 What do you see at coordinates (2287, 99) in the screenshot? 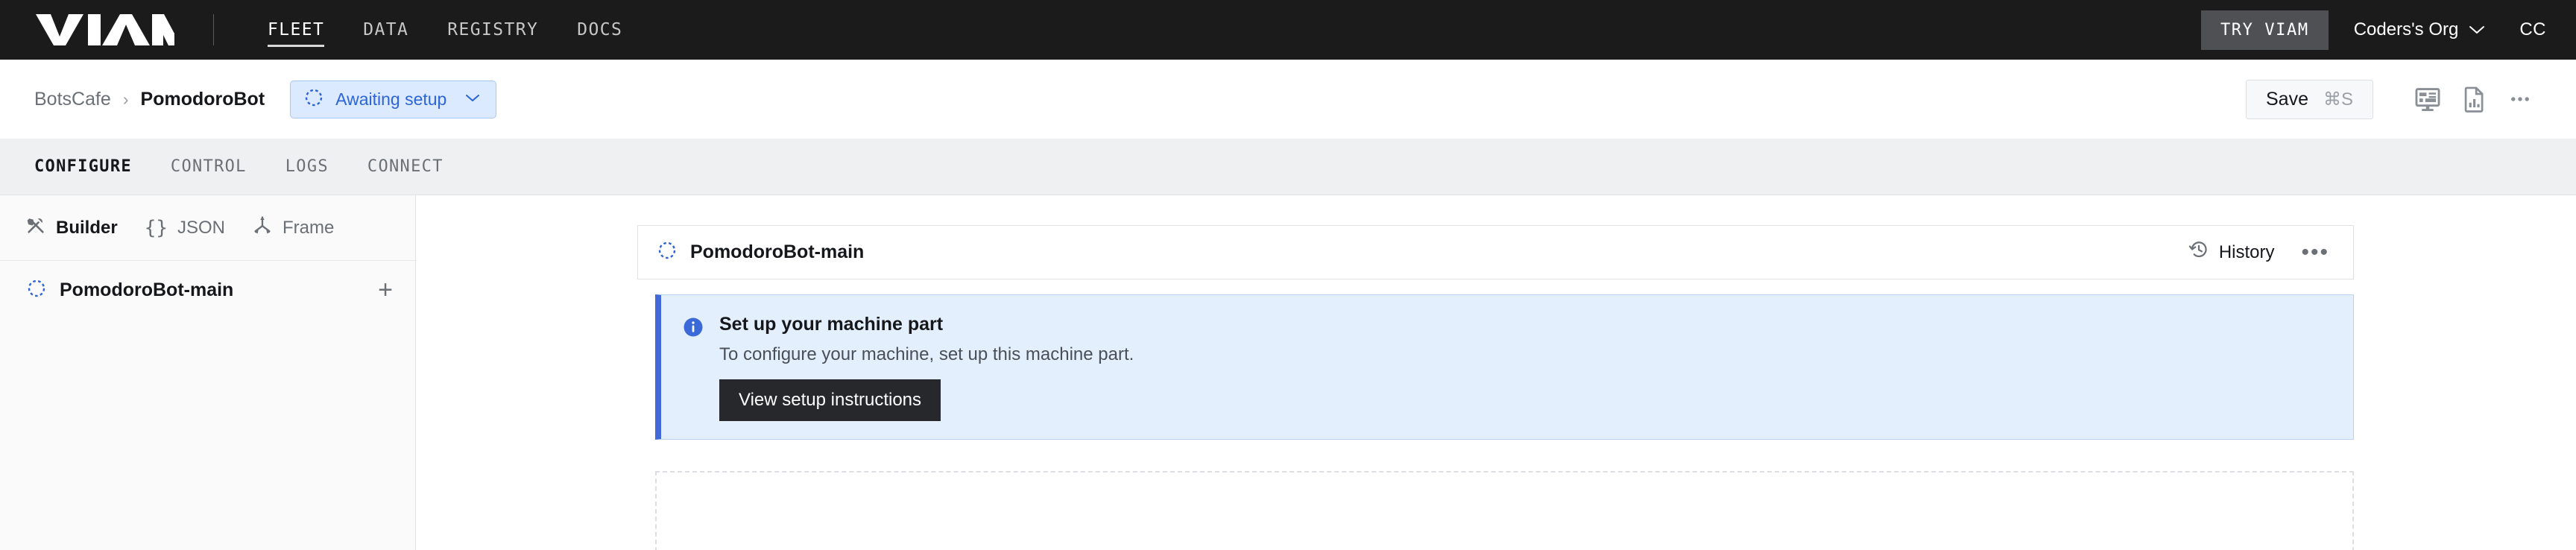
I see `save-button-label: Save` at bounding box center [2287, 99].